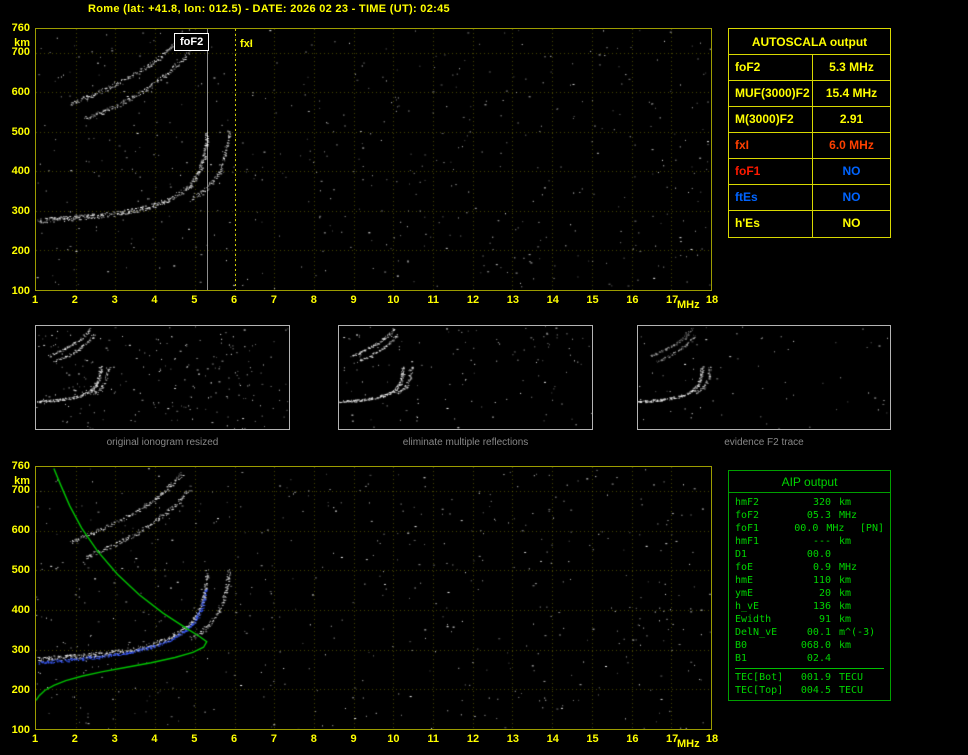 The width and height of the screenshot is (968, 755). What do you see at coordinates (821, 541) in the screenshot?
I see `aip-val: ---` at bounding box center [821, 541].